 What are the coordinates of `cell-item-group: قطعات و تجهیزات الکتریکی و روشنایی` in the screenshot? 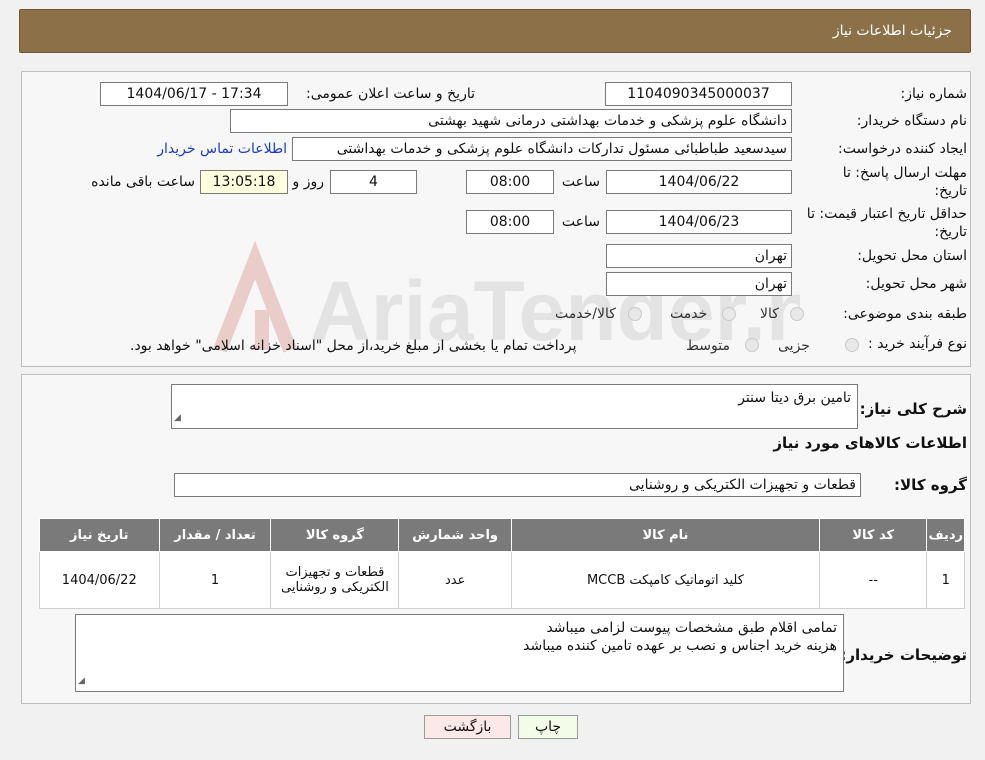 It's located at (335, 580).